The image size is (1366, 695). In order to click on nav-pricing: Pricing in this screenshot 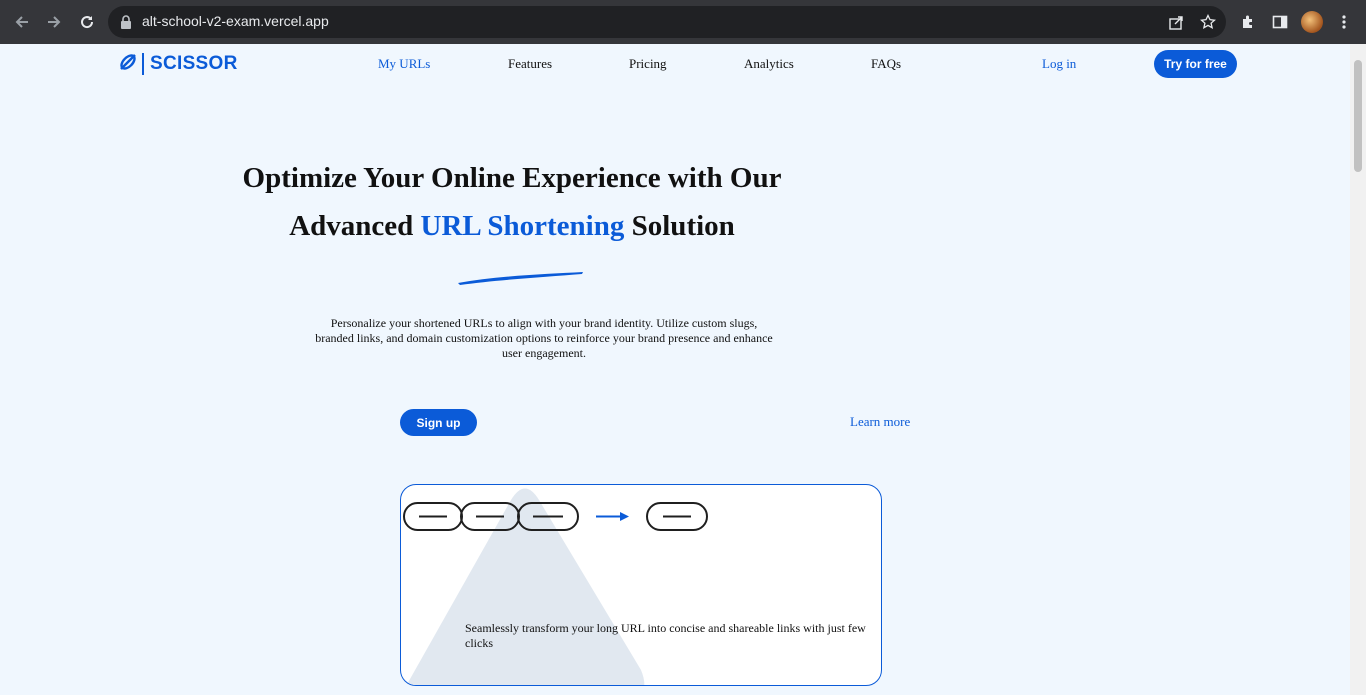, I will do `click(648, 64)`.